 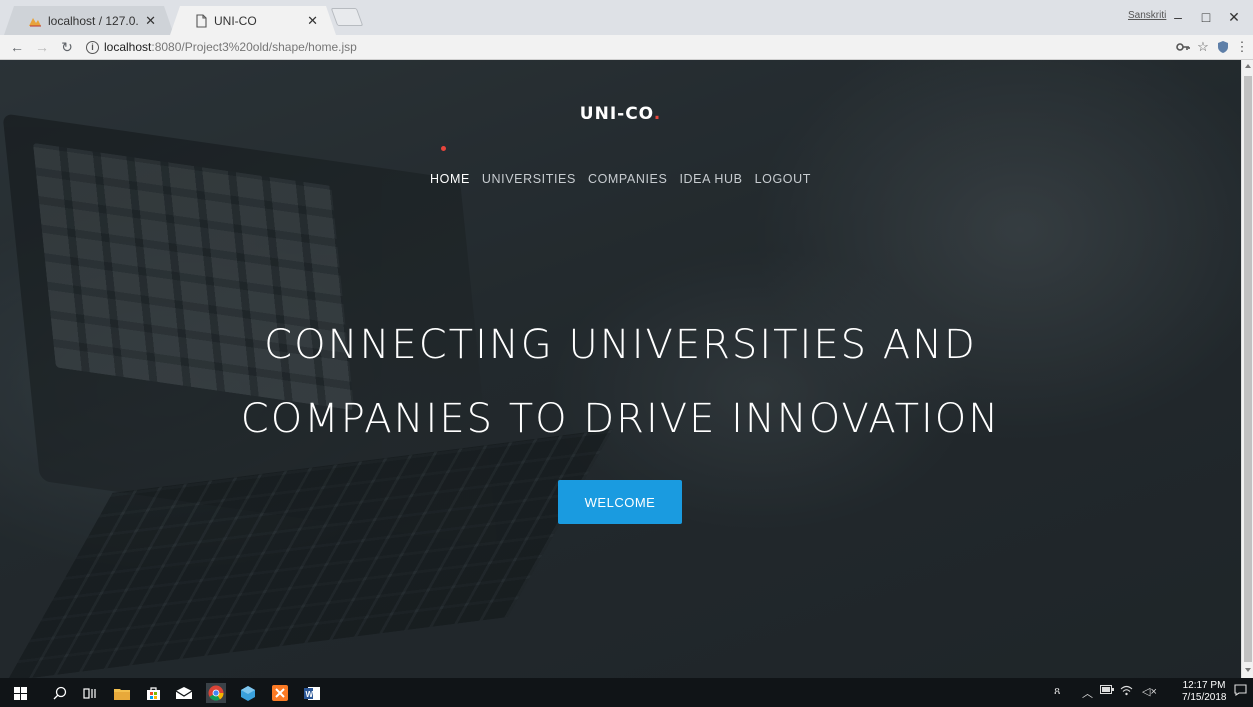 What do you see at coordinates (1147, 15) in the screenshot?
I see `profile-name: Sanskriti` at bounding box center [1147, 15].